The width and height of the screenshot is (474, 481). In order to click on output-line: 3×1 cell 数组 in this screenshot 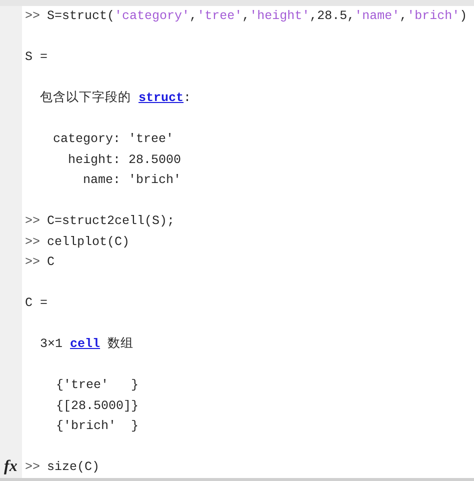, I will do `click(87, 344)`.